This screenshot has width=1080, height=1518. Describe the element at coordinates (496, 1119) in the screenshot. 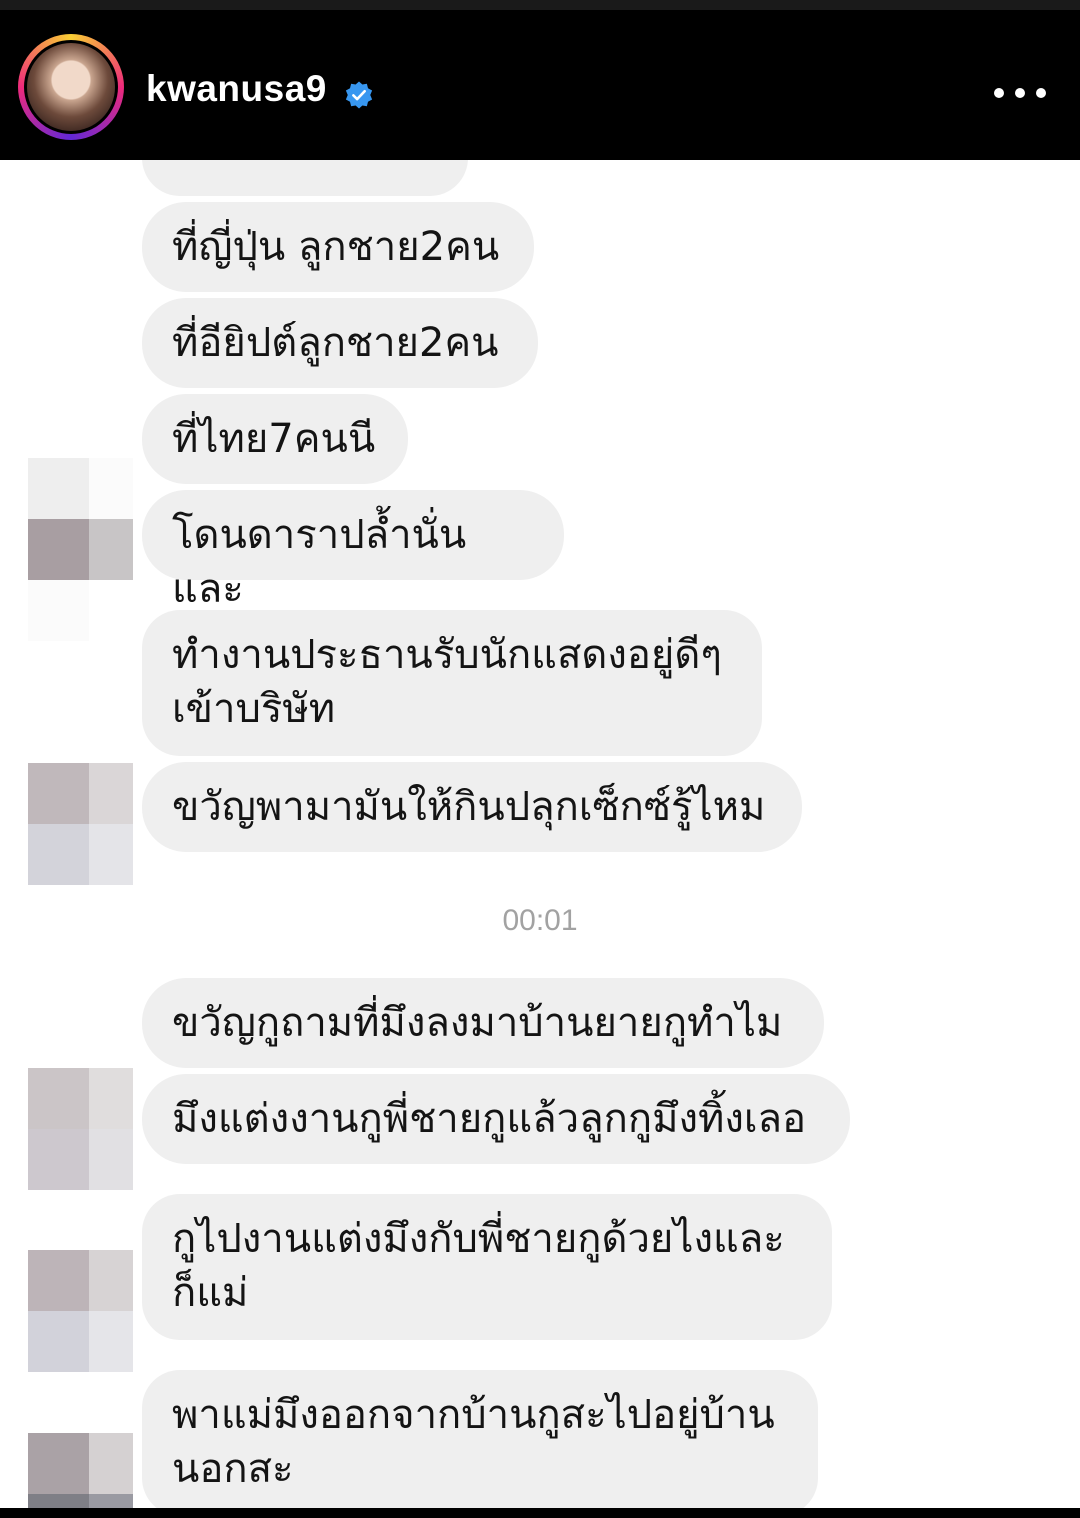

I see `message-bubble: มึงแต่งงานกูพี่ชายกูแล้วลูกกูมึงทิ้งเลอ` at that location.